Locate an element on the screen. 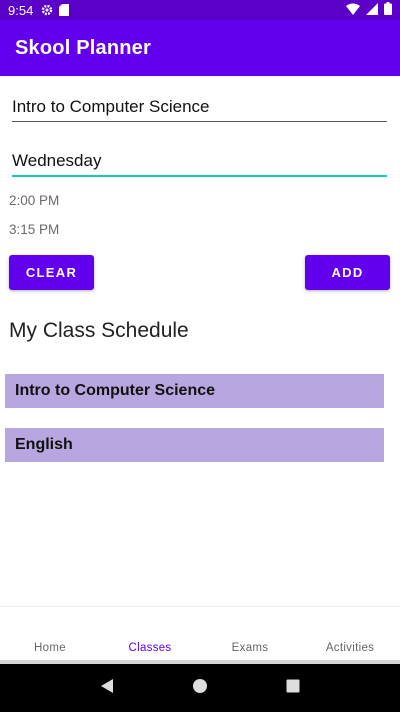 The height and width of the screenshot is (712, 400). signal-icon is located at coordinates (372, 10).